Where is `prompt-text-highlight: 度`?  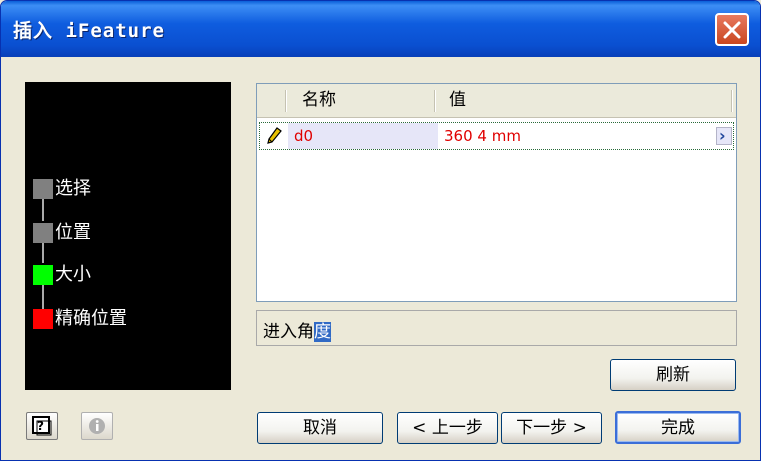 prompt-text-highlight: 度 is located at coordinates (322, 332).